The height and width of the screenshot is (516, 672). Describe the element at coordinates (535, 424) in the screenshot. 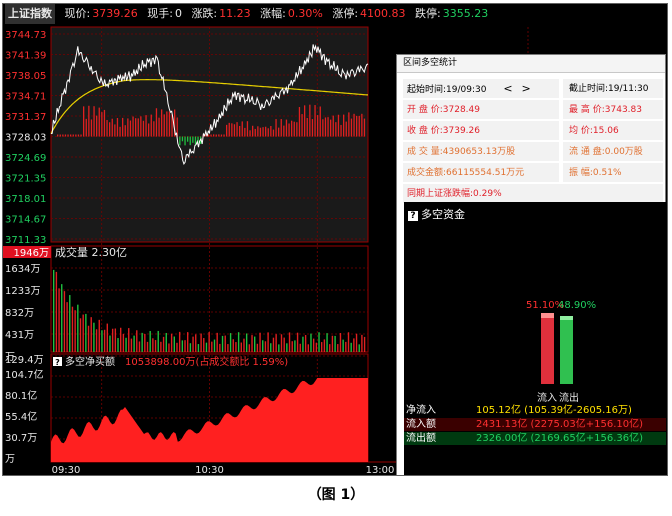

I see `inflow-row: 流入额 2431.13亿 (2275.03亿+156.10亿)` at that location.